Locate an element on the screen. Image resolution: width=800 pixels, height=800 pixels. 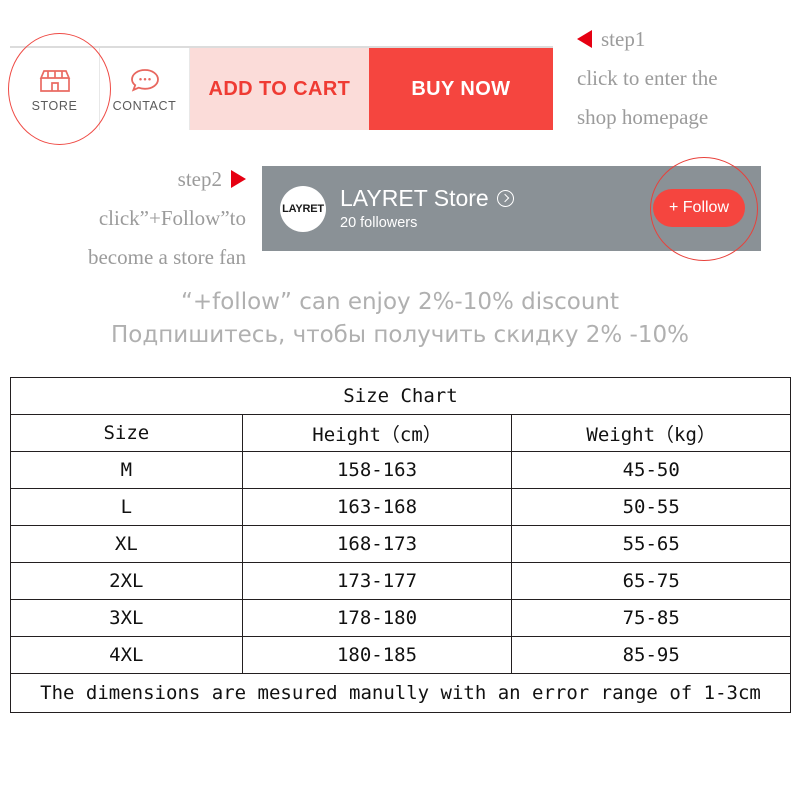
step2-line3: become a store fan is located at coordinates (166, 257).